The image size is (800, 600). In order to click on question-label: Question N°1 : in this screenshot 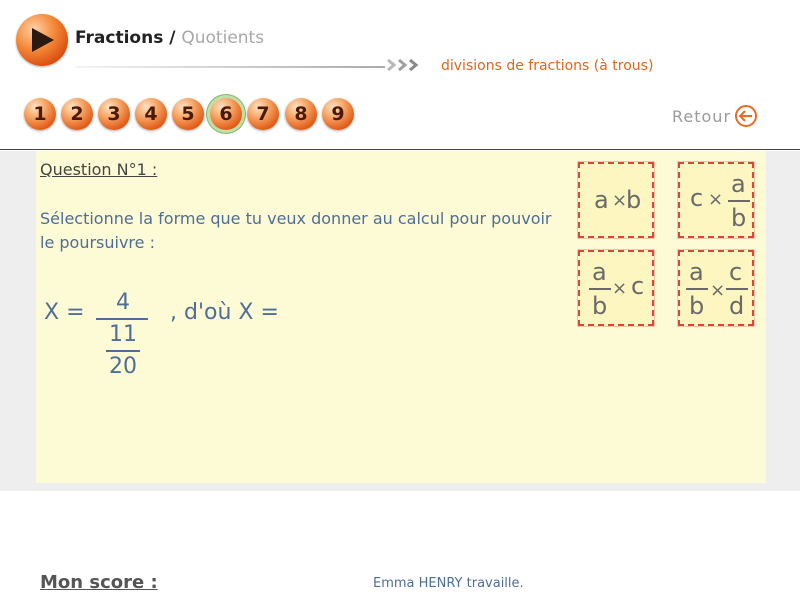, I will do `click(99, 169)`.